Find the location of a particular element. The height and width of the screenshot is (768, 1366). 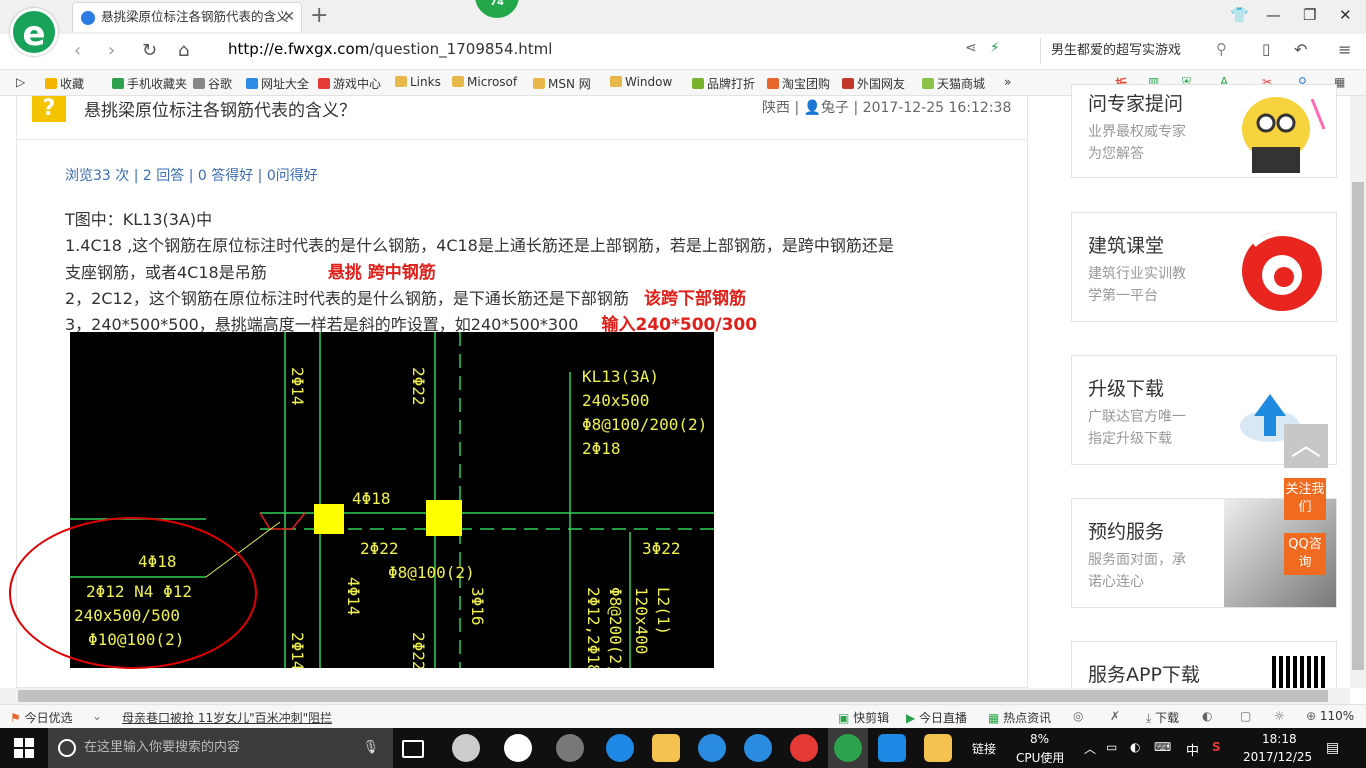

clock-date: 2017/12/25 is located at coordinates (1277, 757).